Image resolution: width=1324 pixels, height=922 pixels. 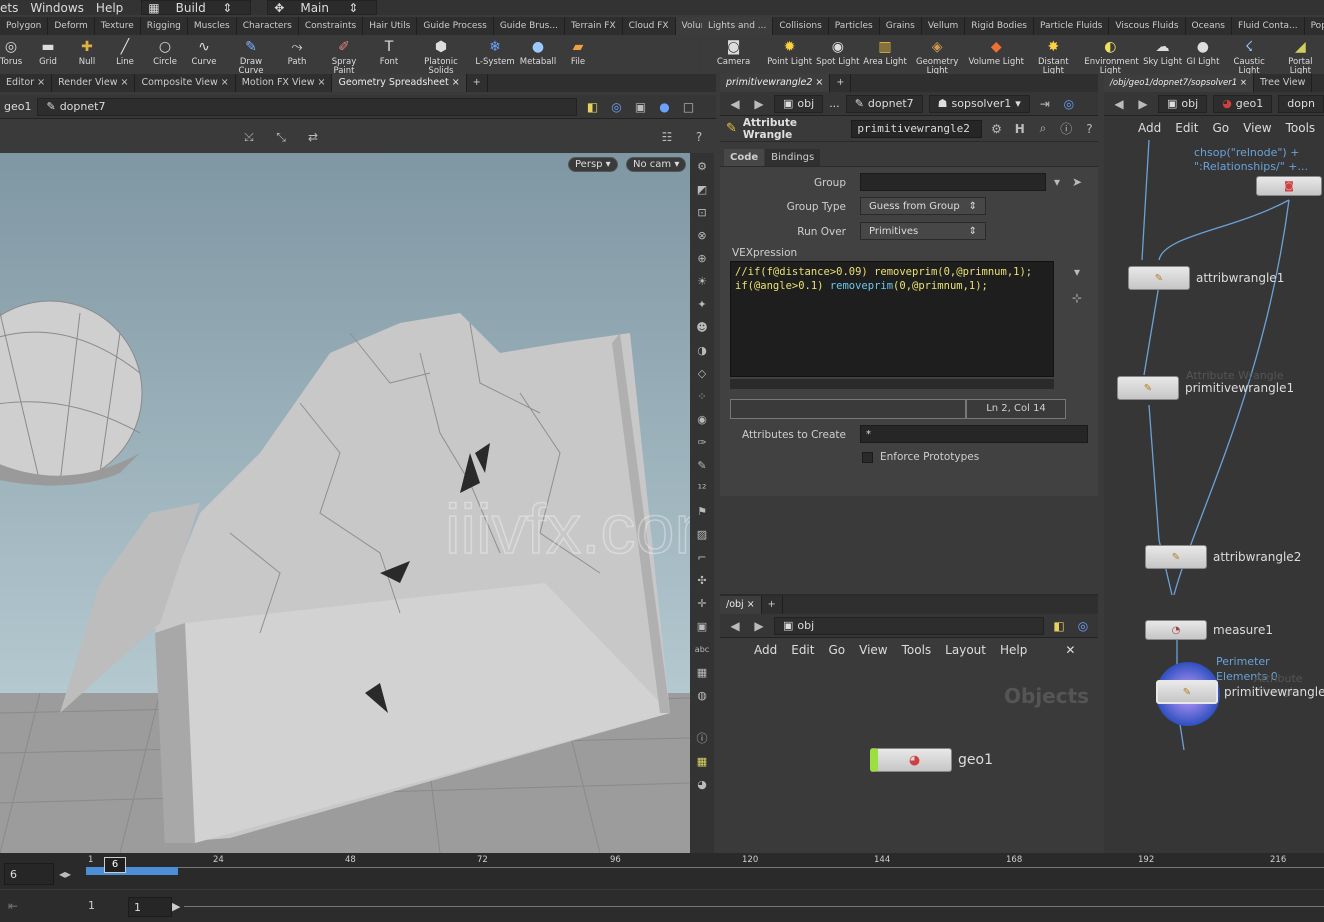 I want to click on shelf-tab: Grains, so click(x=901, y=26).